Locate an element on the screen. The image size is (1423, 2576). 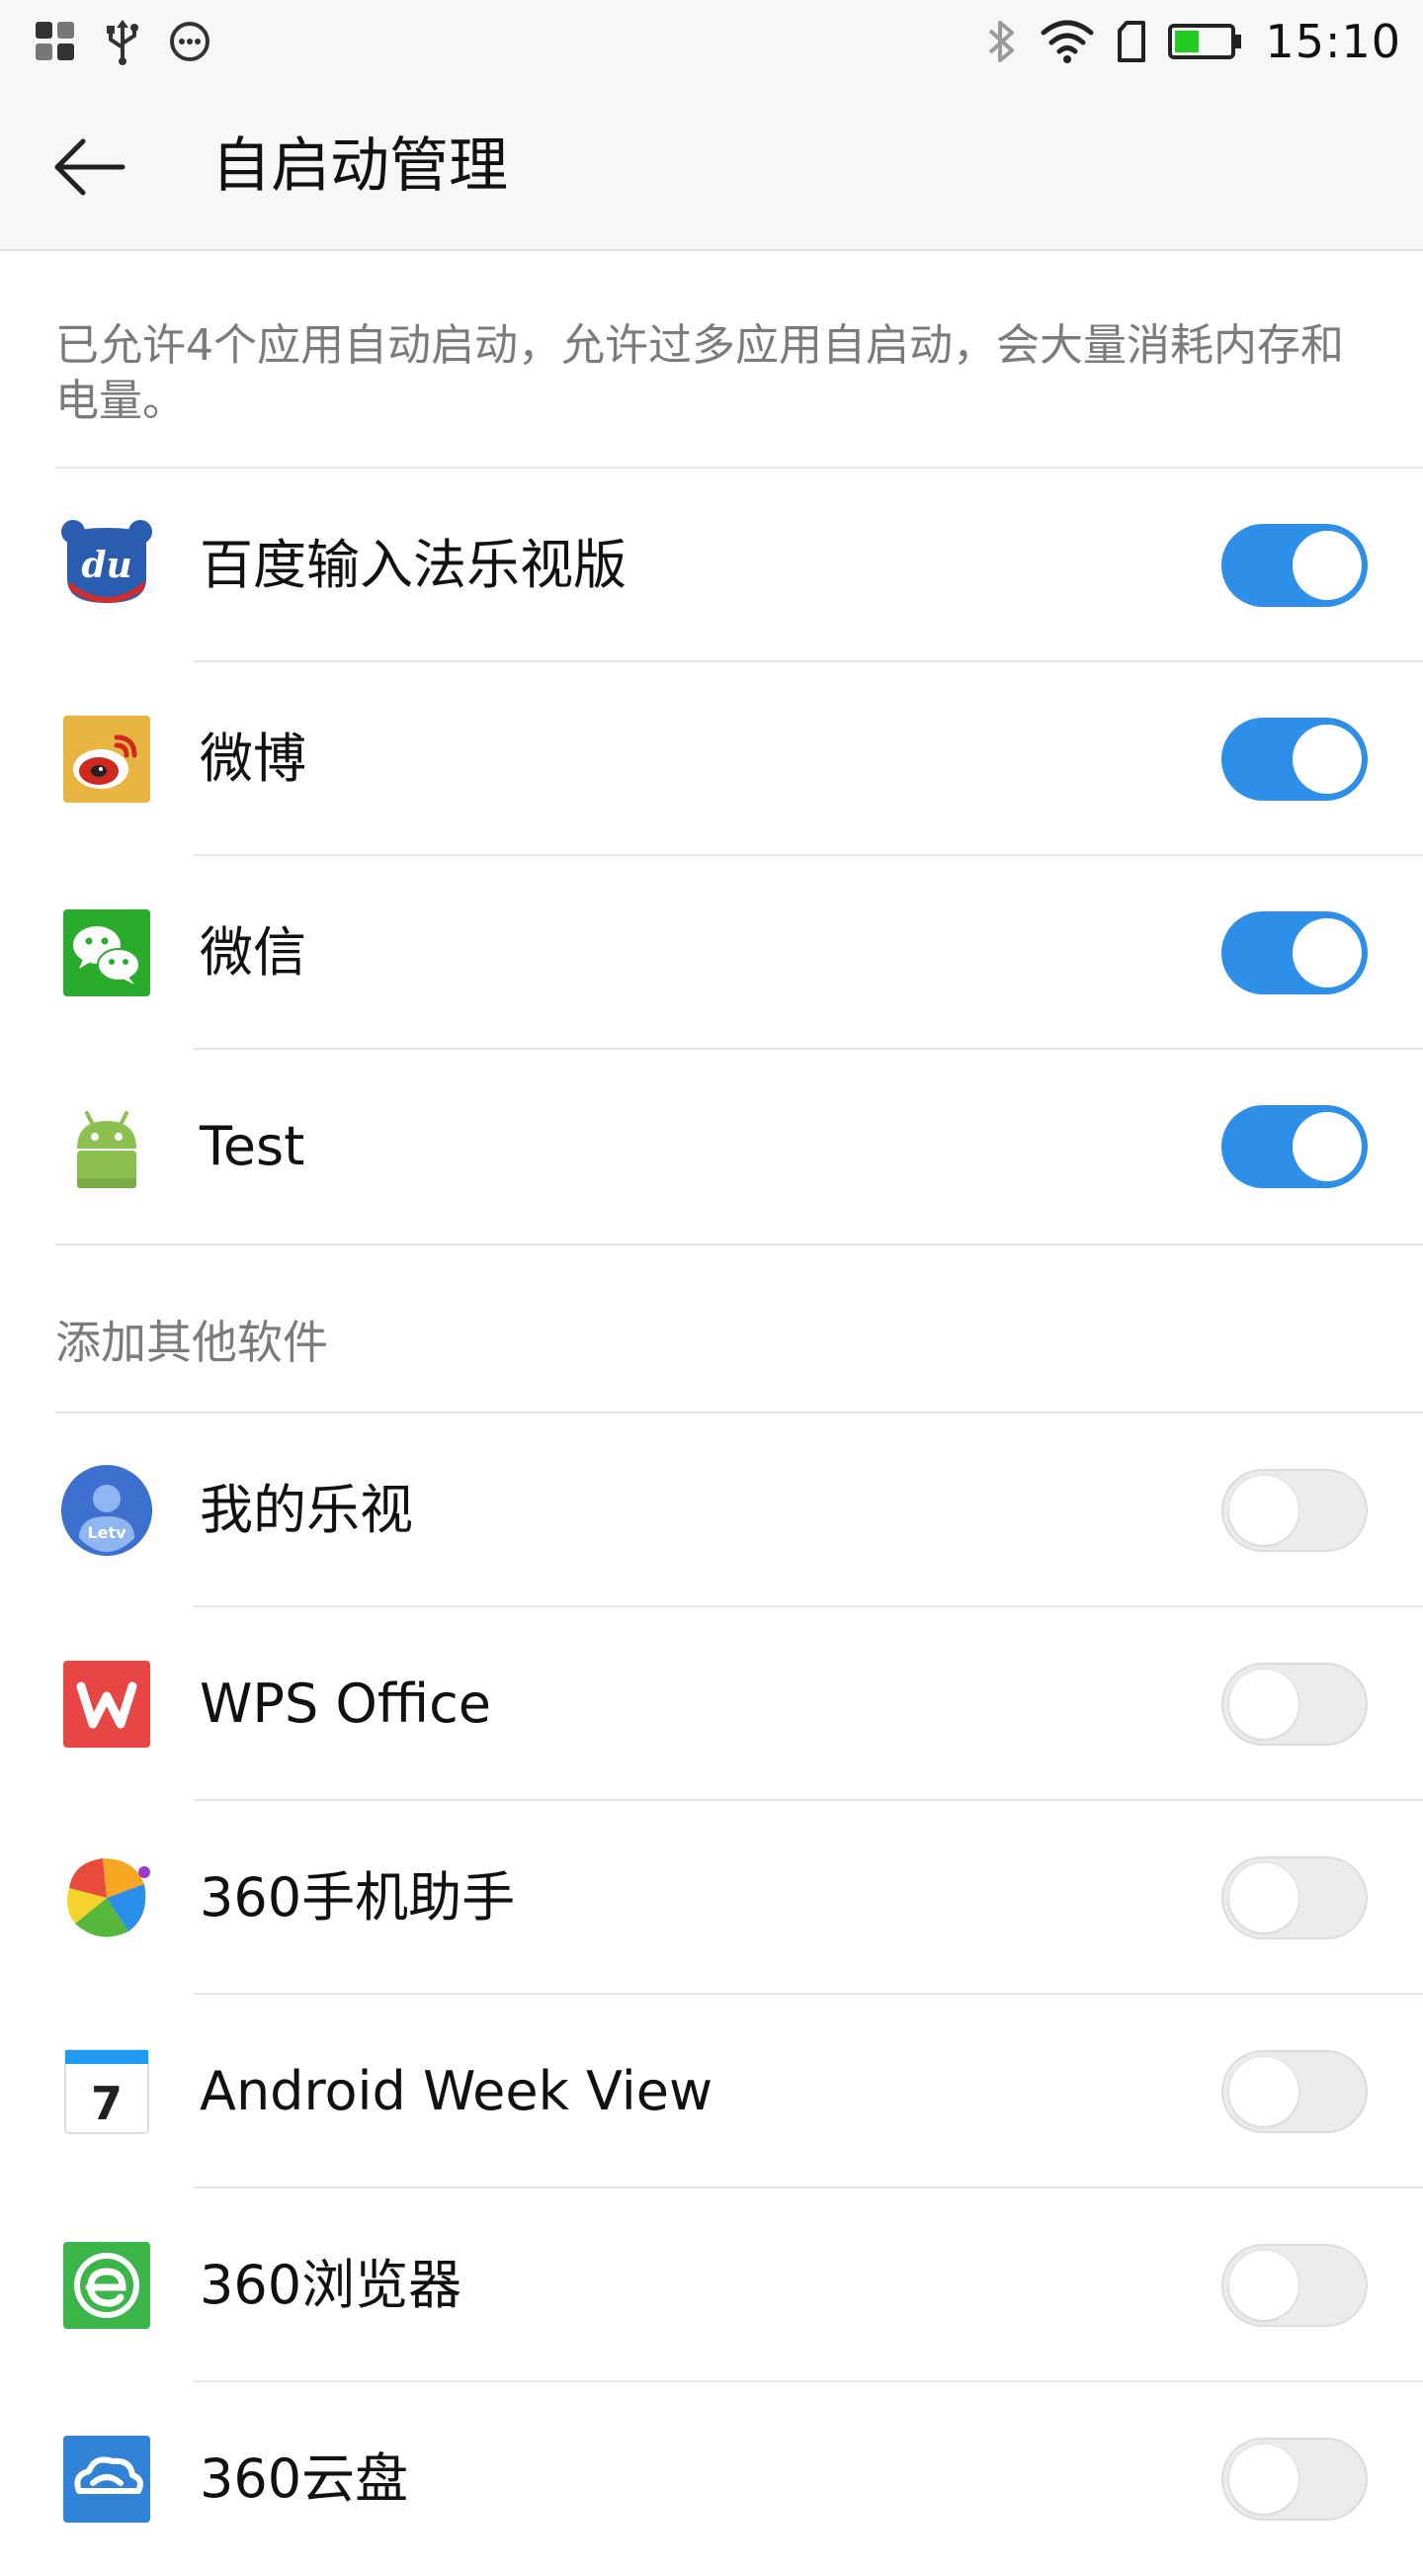
back-button is located at coordinates (89, 167).